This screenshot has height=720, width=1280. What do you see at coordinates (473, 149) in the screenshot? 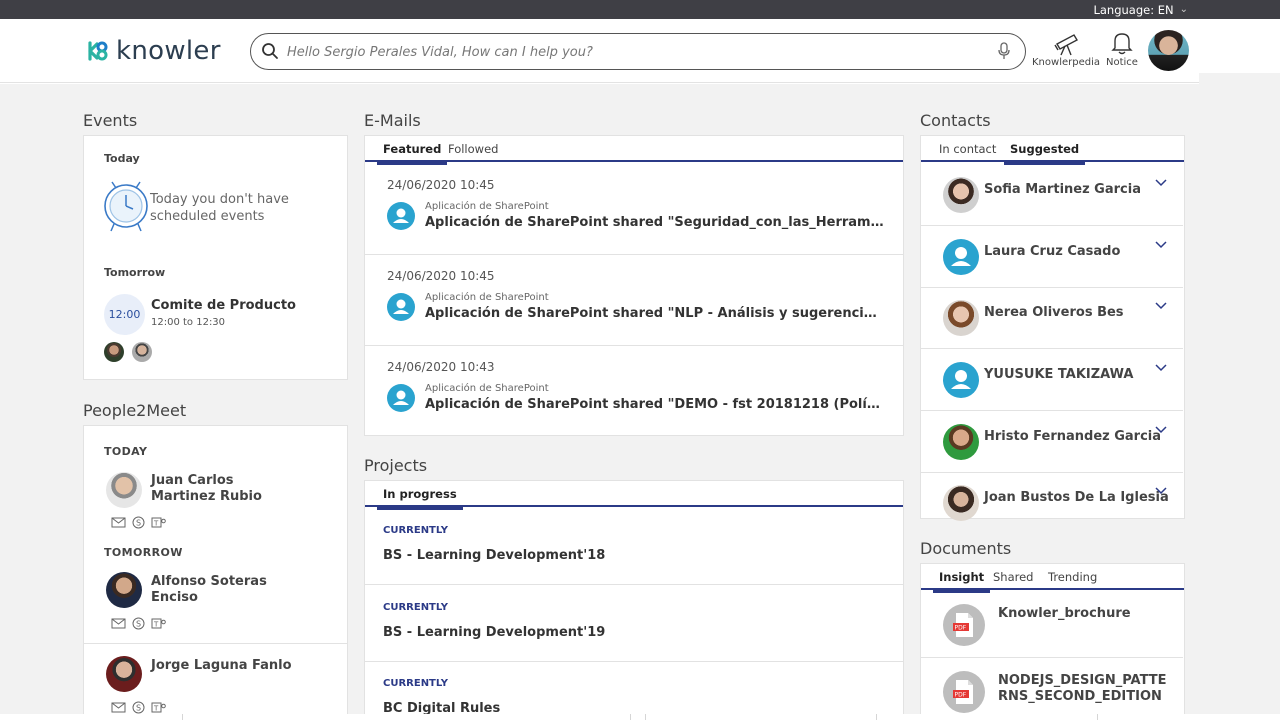
I see `tab-followed: Followed` at bounding box center [473, 149].